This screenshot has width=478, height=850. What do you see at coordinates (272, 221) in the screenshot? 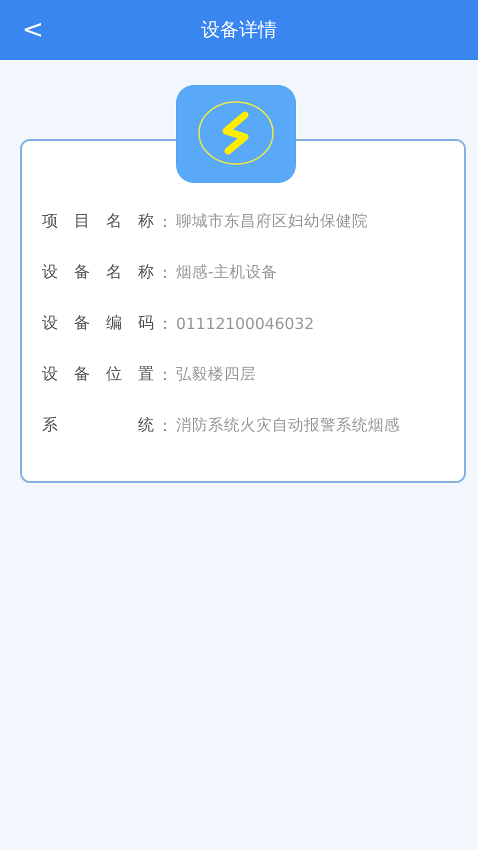
I see `field-value: 聊城市东昌府区妇幼保健院` at bounding box center [272, 221].